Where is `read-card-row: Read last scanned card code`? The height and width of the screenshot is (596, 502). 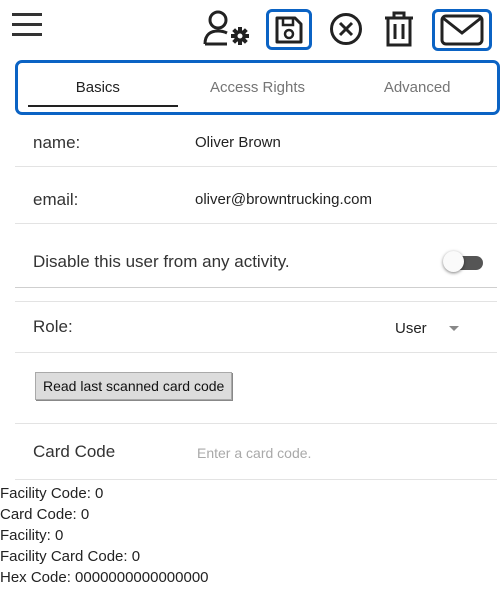 read-card-row: Read last scanned card code is located at coordinates (256, 390).